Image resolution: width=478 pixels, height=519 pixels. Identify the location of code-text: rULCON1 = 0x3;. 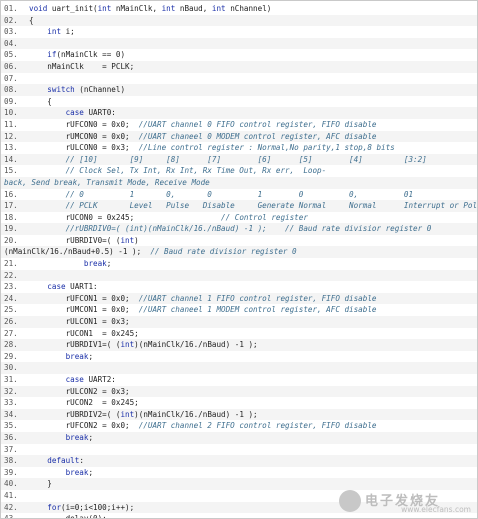
(253, 322).